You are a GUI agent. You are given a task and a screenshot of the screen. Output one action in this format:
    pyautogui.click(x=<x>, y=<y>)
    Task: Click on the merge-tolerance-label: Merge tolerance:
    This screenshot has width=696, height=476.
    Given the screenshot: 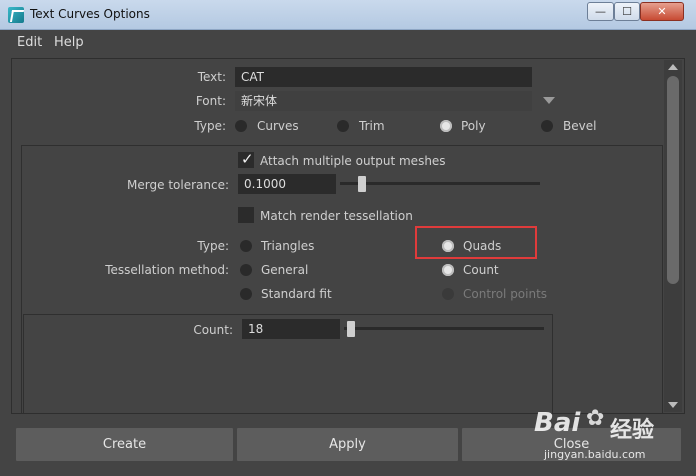 What is the action you would take?
    pyautogui.click(x=178, y=185)
    